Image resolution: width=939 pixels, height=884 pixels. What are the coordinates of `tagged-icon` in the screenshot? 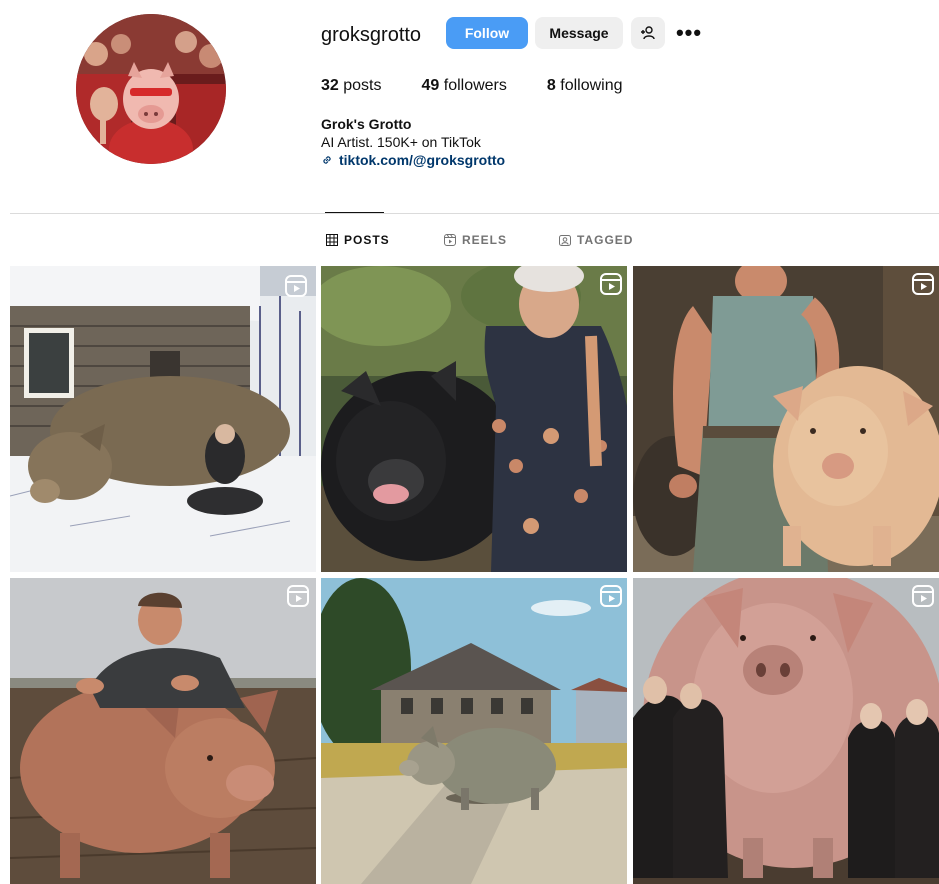 It's located at (565, 240).